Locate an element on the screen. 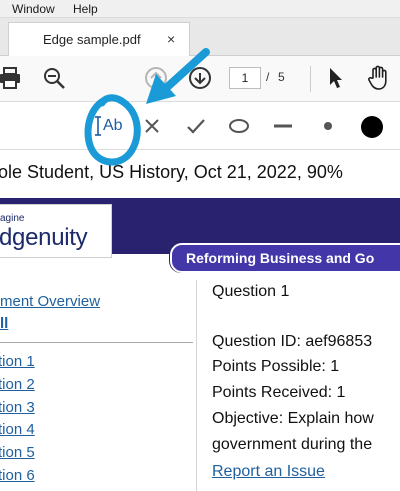 Image resolution: width=400 pixels, height=491 pixels. column-divider is located at coordinates (196, 385).